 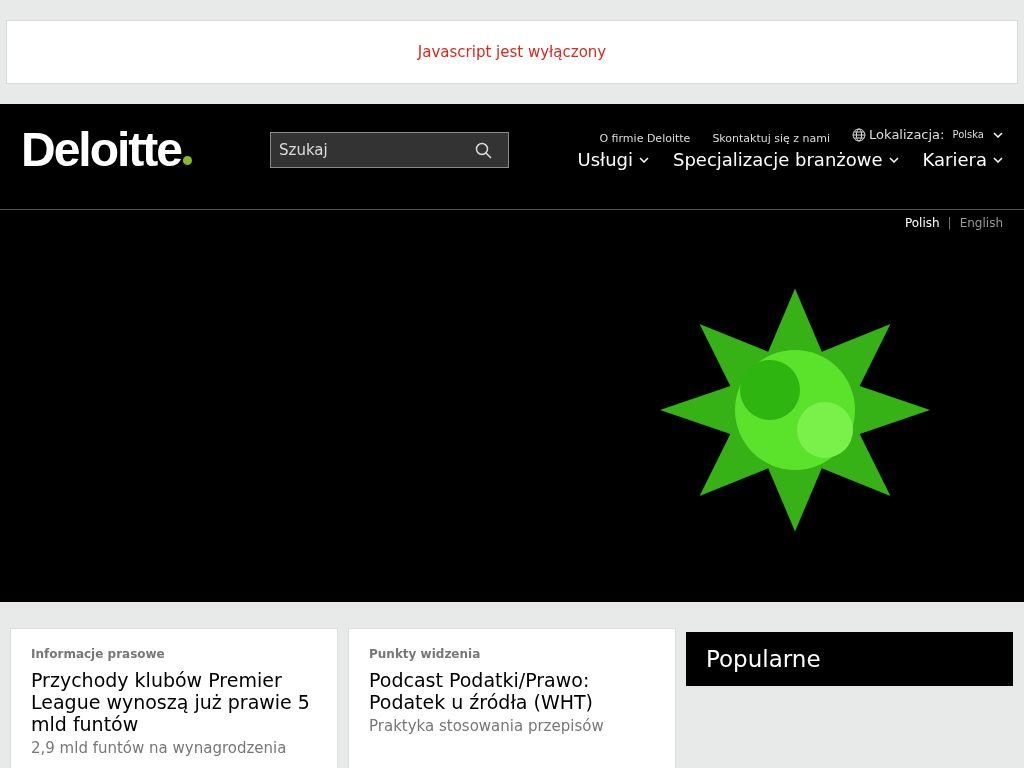 What do you see at coordinates (778, 159) in the screenshot?
I see `nav-menu-link: Specjalizacje branżowe` at bounding box center [778, 159].